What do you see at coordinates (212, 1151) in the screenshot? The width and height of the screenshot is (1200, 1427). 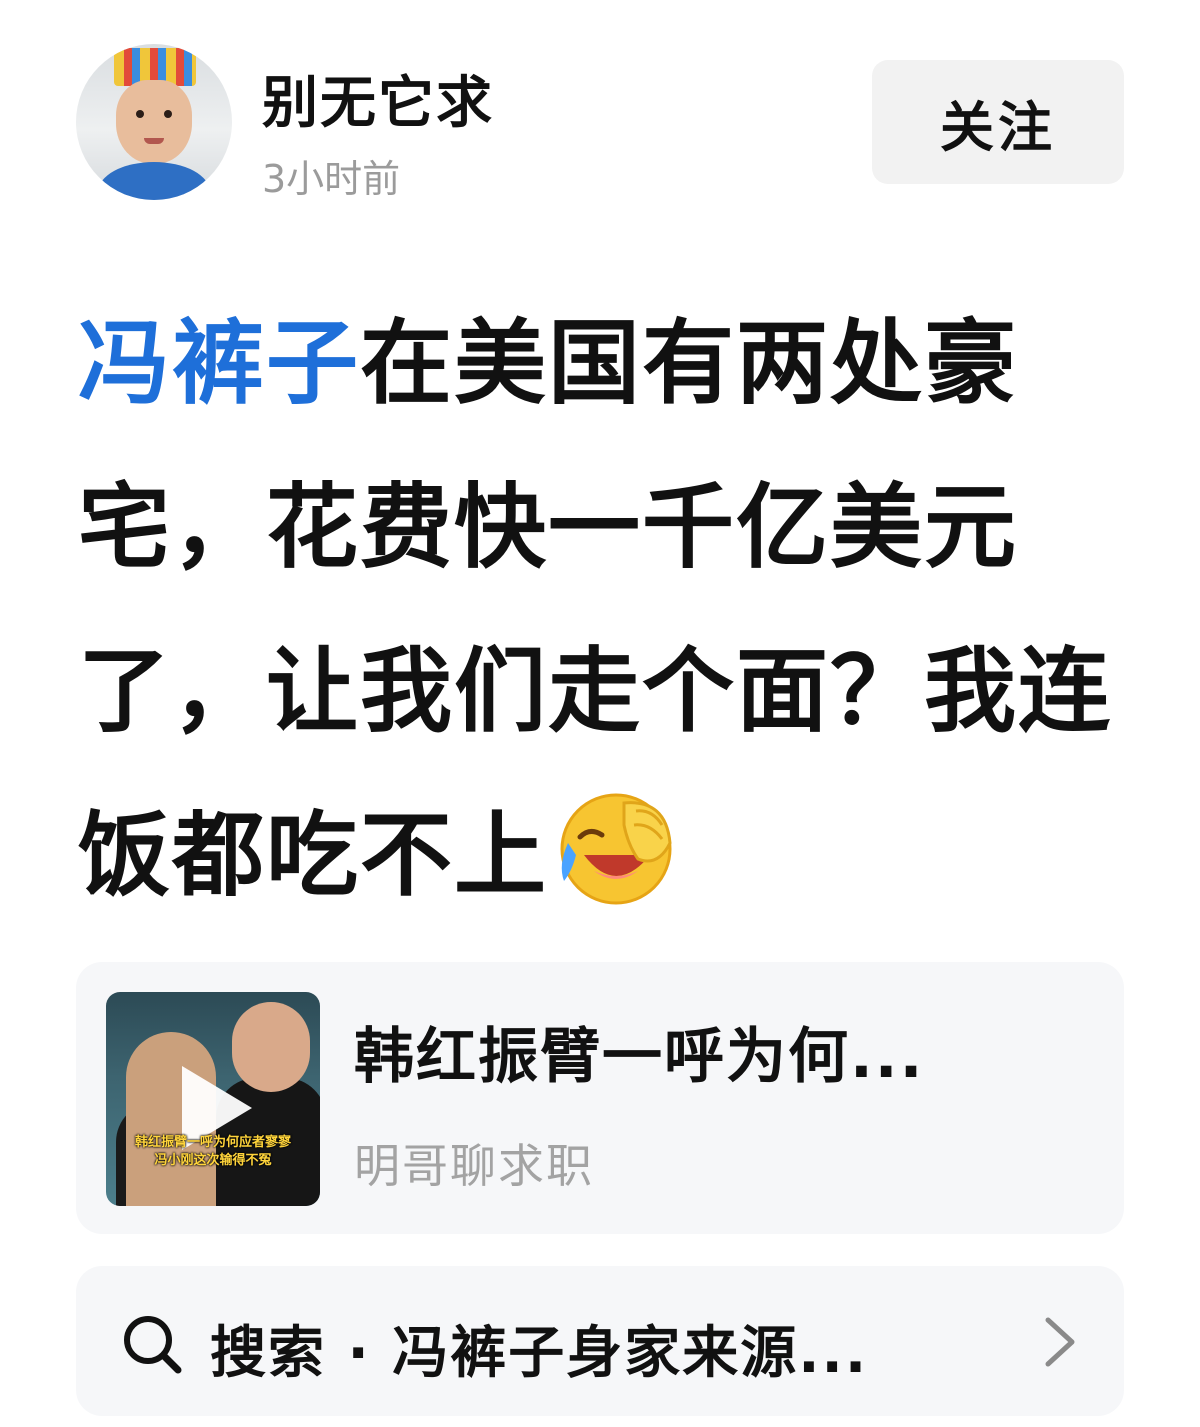 I see `thumbnail-caption: 韩红振臂一呼为何应者寥寥 冯小刚这次输得不冤` at bounding box center [212, 1151].